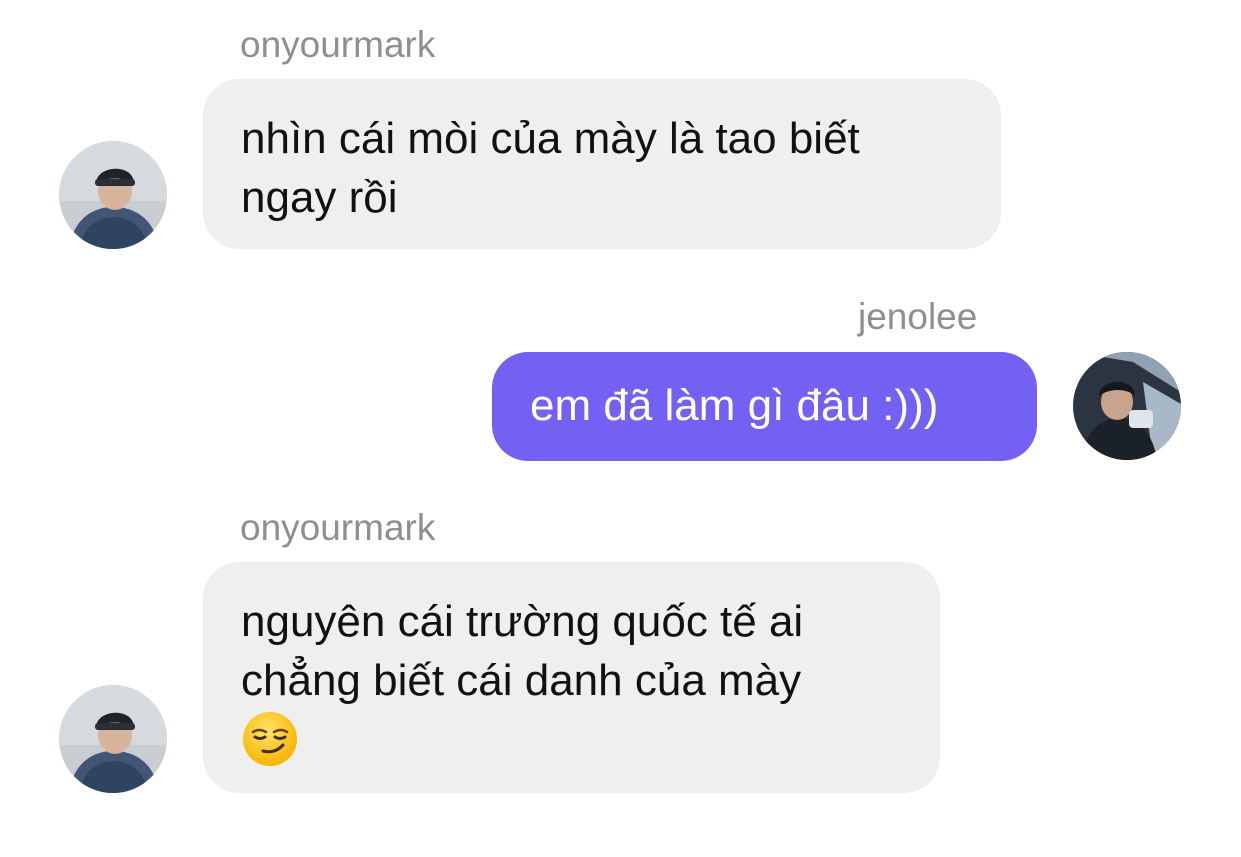  Describe the element at coordinates (918, 316) in the screenshot. I see `sender-name: jenolee` at that location.